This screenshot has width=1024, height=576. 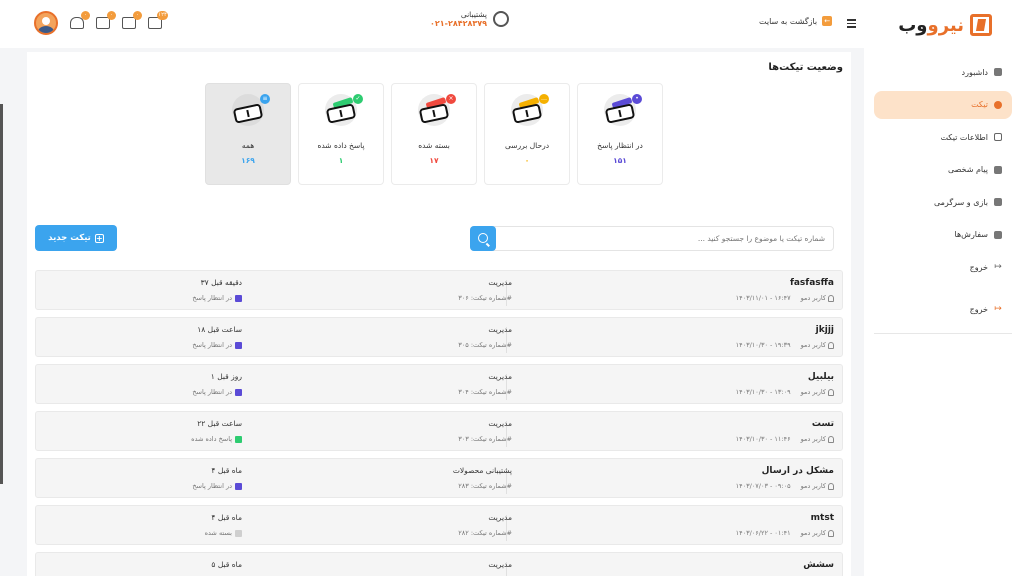 I want to click on search-button, so click(x=483, y=238).